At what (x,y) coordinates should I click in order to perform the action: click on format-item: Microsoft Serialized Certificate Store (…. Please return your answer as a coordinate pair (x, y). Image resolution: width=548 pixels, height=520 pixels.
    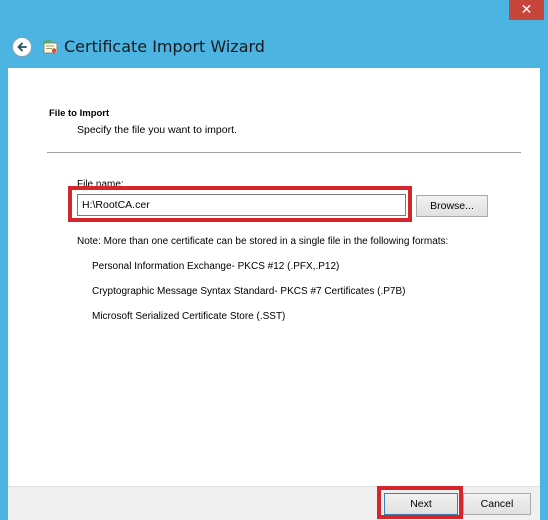
    Looking at the image, I should click on (189, 316).